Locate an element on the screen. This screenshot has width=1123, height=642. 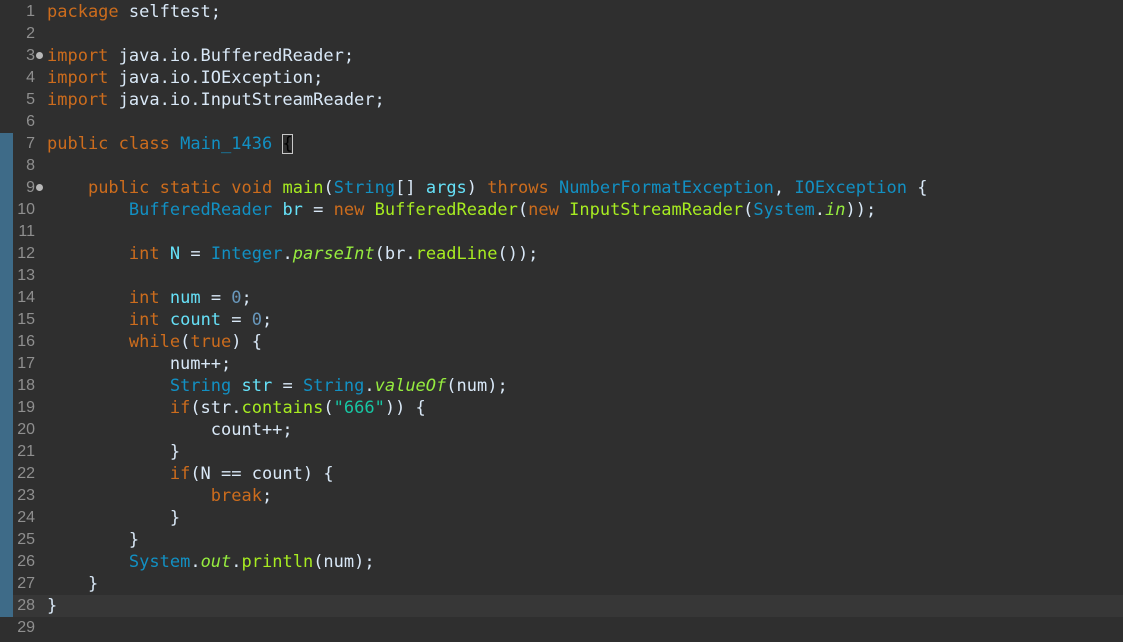
code-line: 8 is located at coordinates (561, 166).